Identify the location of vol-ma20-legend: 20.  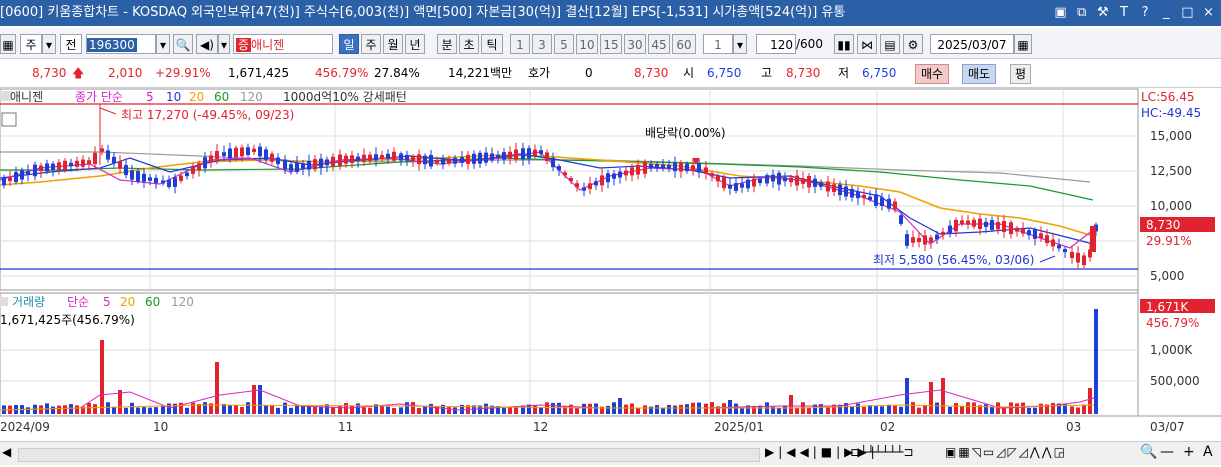
(127, 302).